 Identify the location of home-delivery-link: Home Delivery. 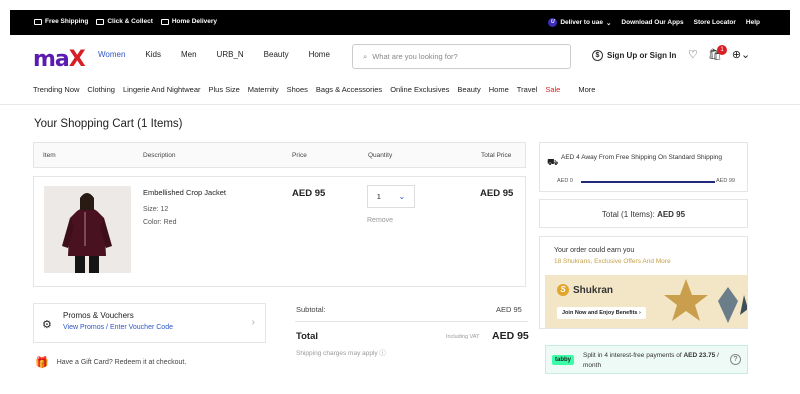
(188, 21).